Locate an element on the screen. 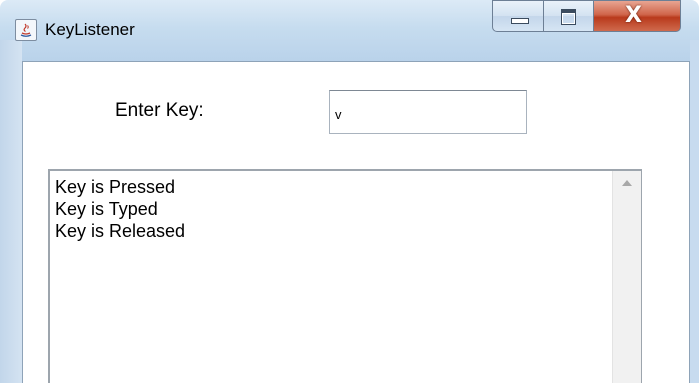 The height and width of the screenshot is (383, 699). close-icon: X is located at coordinates (633, 15).